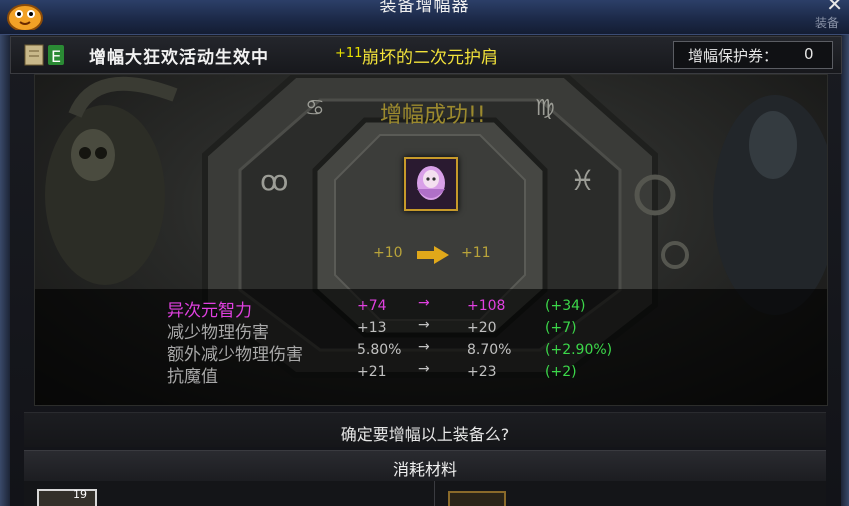  Describe the element at coordinates (424, 469) in the screenshot. I see `materials-title: 消耗材料` at that location.